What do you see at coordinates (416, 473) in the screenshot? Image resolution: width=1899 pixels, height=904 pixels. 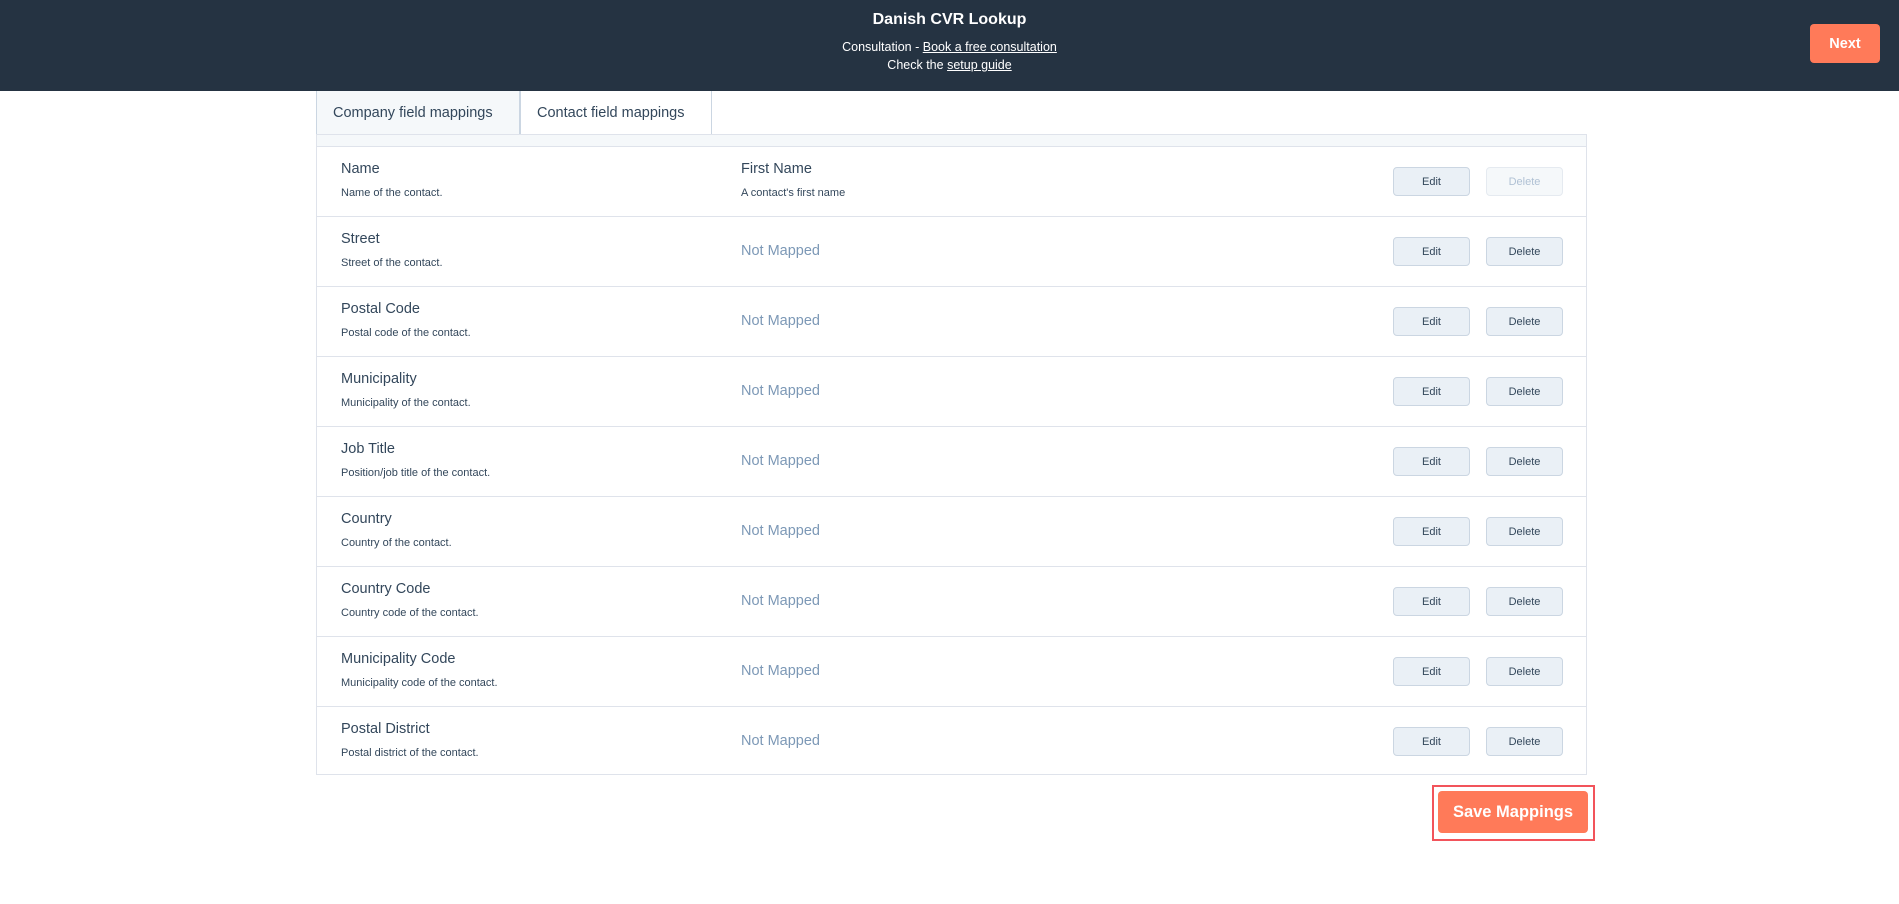 I see `field-description: Position/job title of the contact.` at bounding box center [416, 473].